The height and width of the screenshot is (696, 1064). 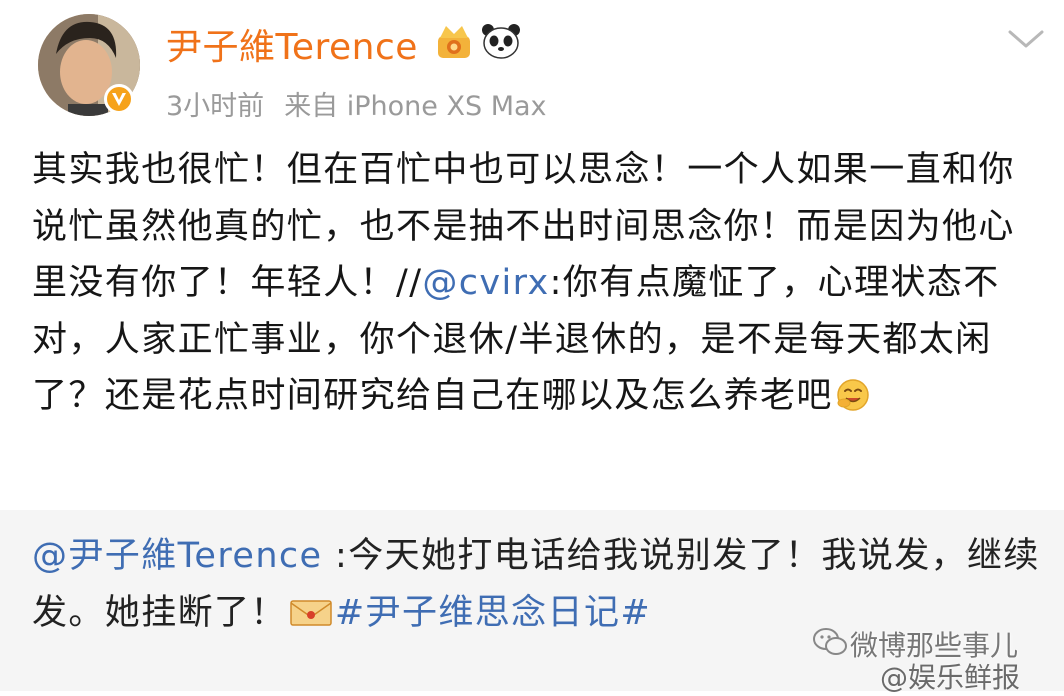 I want to click on watermark-line2: @娱乐鲜报, so click(x=950, y=677).